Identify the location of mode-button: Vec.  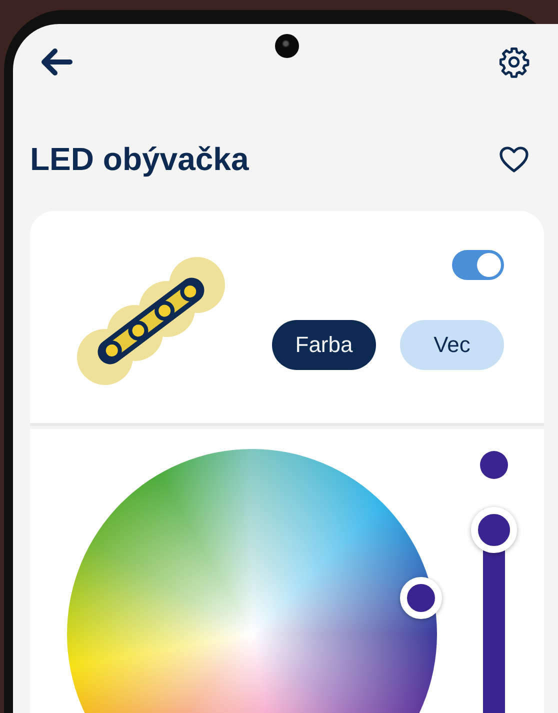
(452, 345).